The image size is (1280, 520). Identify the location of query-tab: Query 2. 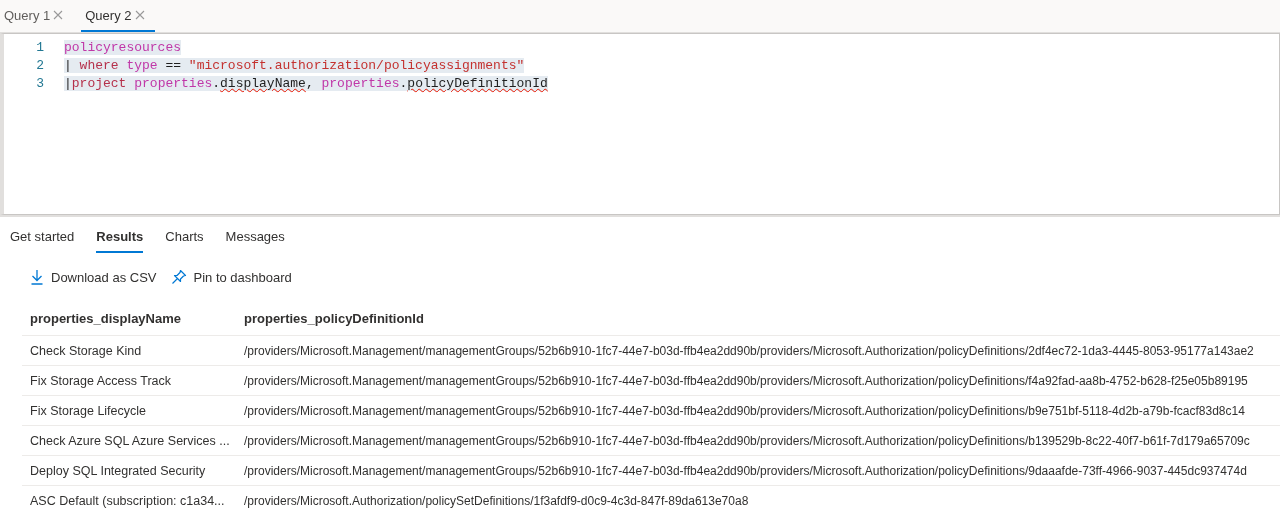
(118, 16).